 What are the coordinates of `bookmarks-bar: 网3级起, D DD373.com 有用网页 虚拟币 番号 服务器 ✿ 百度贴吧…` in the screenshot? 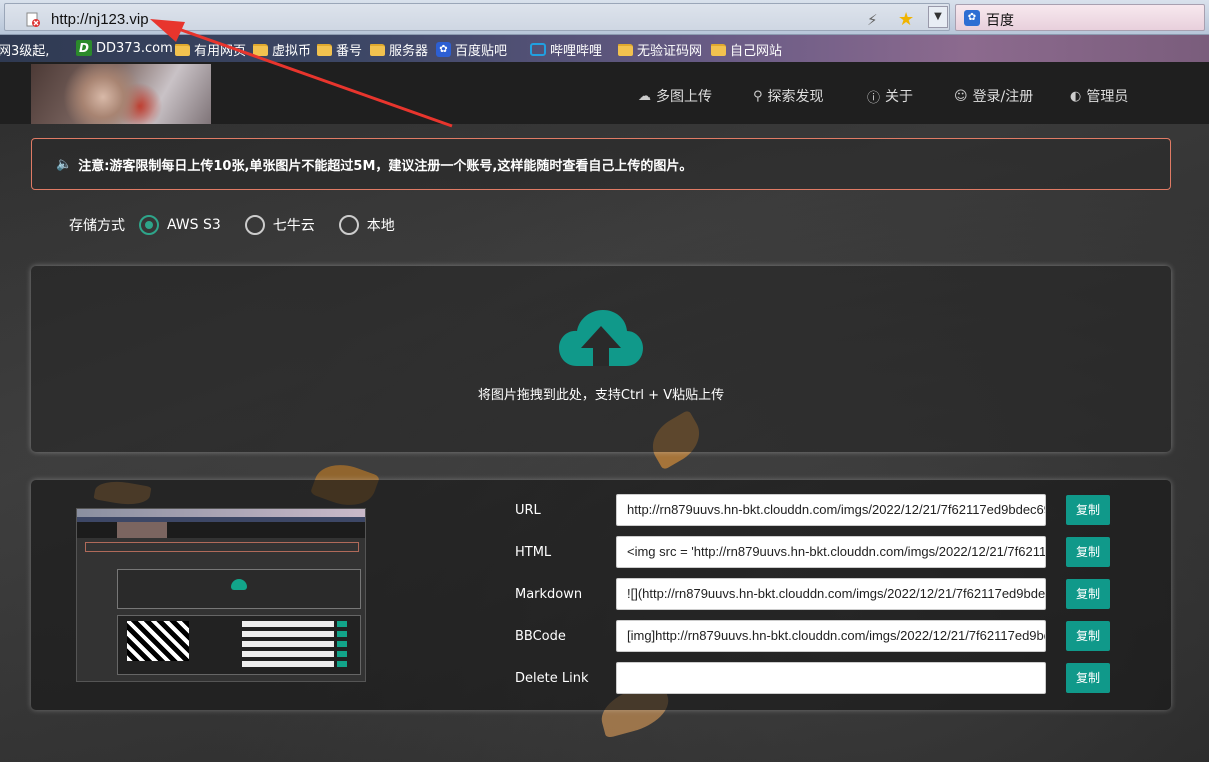 It's located at (604, 48).